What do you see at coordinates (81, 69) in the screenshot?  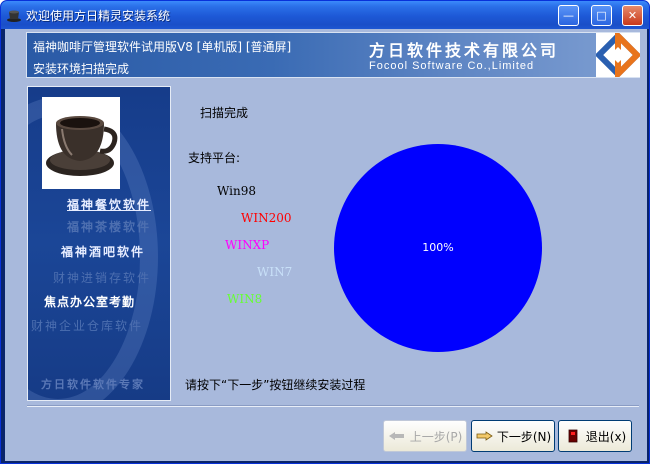 I see `scan-status-text: 安装环境扫描完成` at bounding box center [81, 69].